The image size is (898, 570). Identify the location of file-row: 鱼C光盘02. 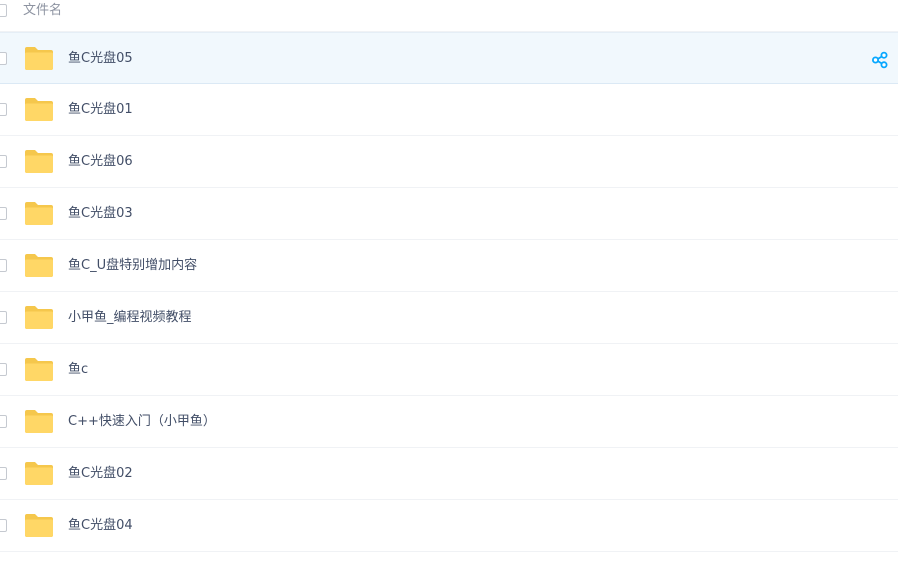
(449, 474).